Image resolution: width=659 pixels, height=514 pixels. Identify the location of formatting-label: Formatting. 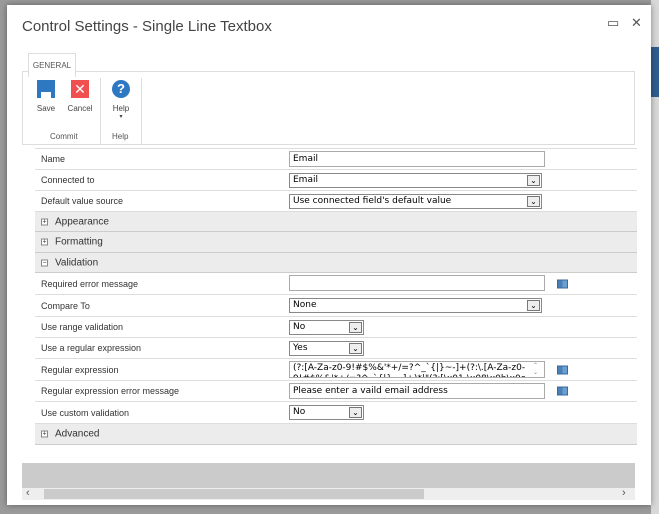
(79, 242).